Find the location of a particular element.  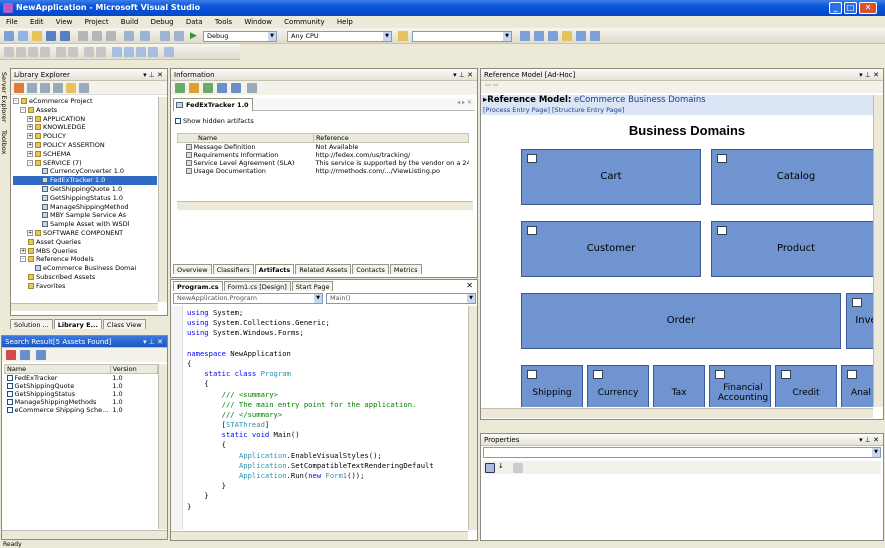

tab-form1-design: Form1.cs [Design] is located at coordinates (257, 286).